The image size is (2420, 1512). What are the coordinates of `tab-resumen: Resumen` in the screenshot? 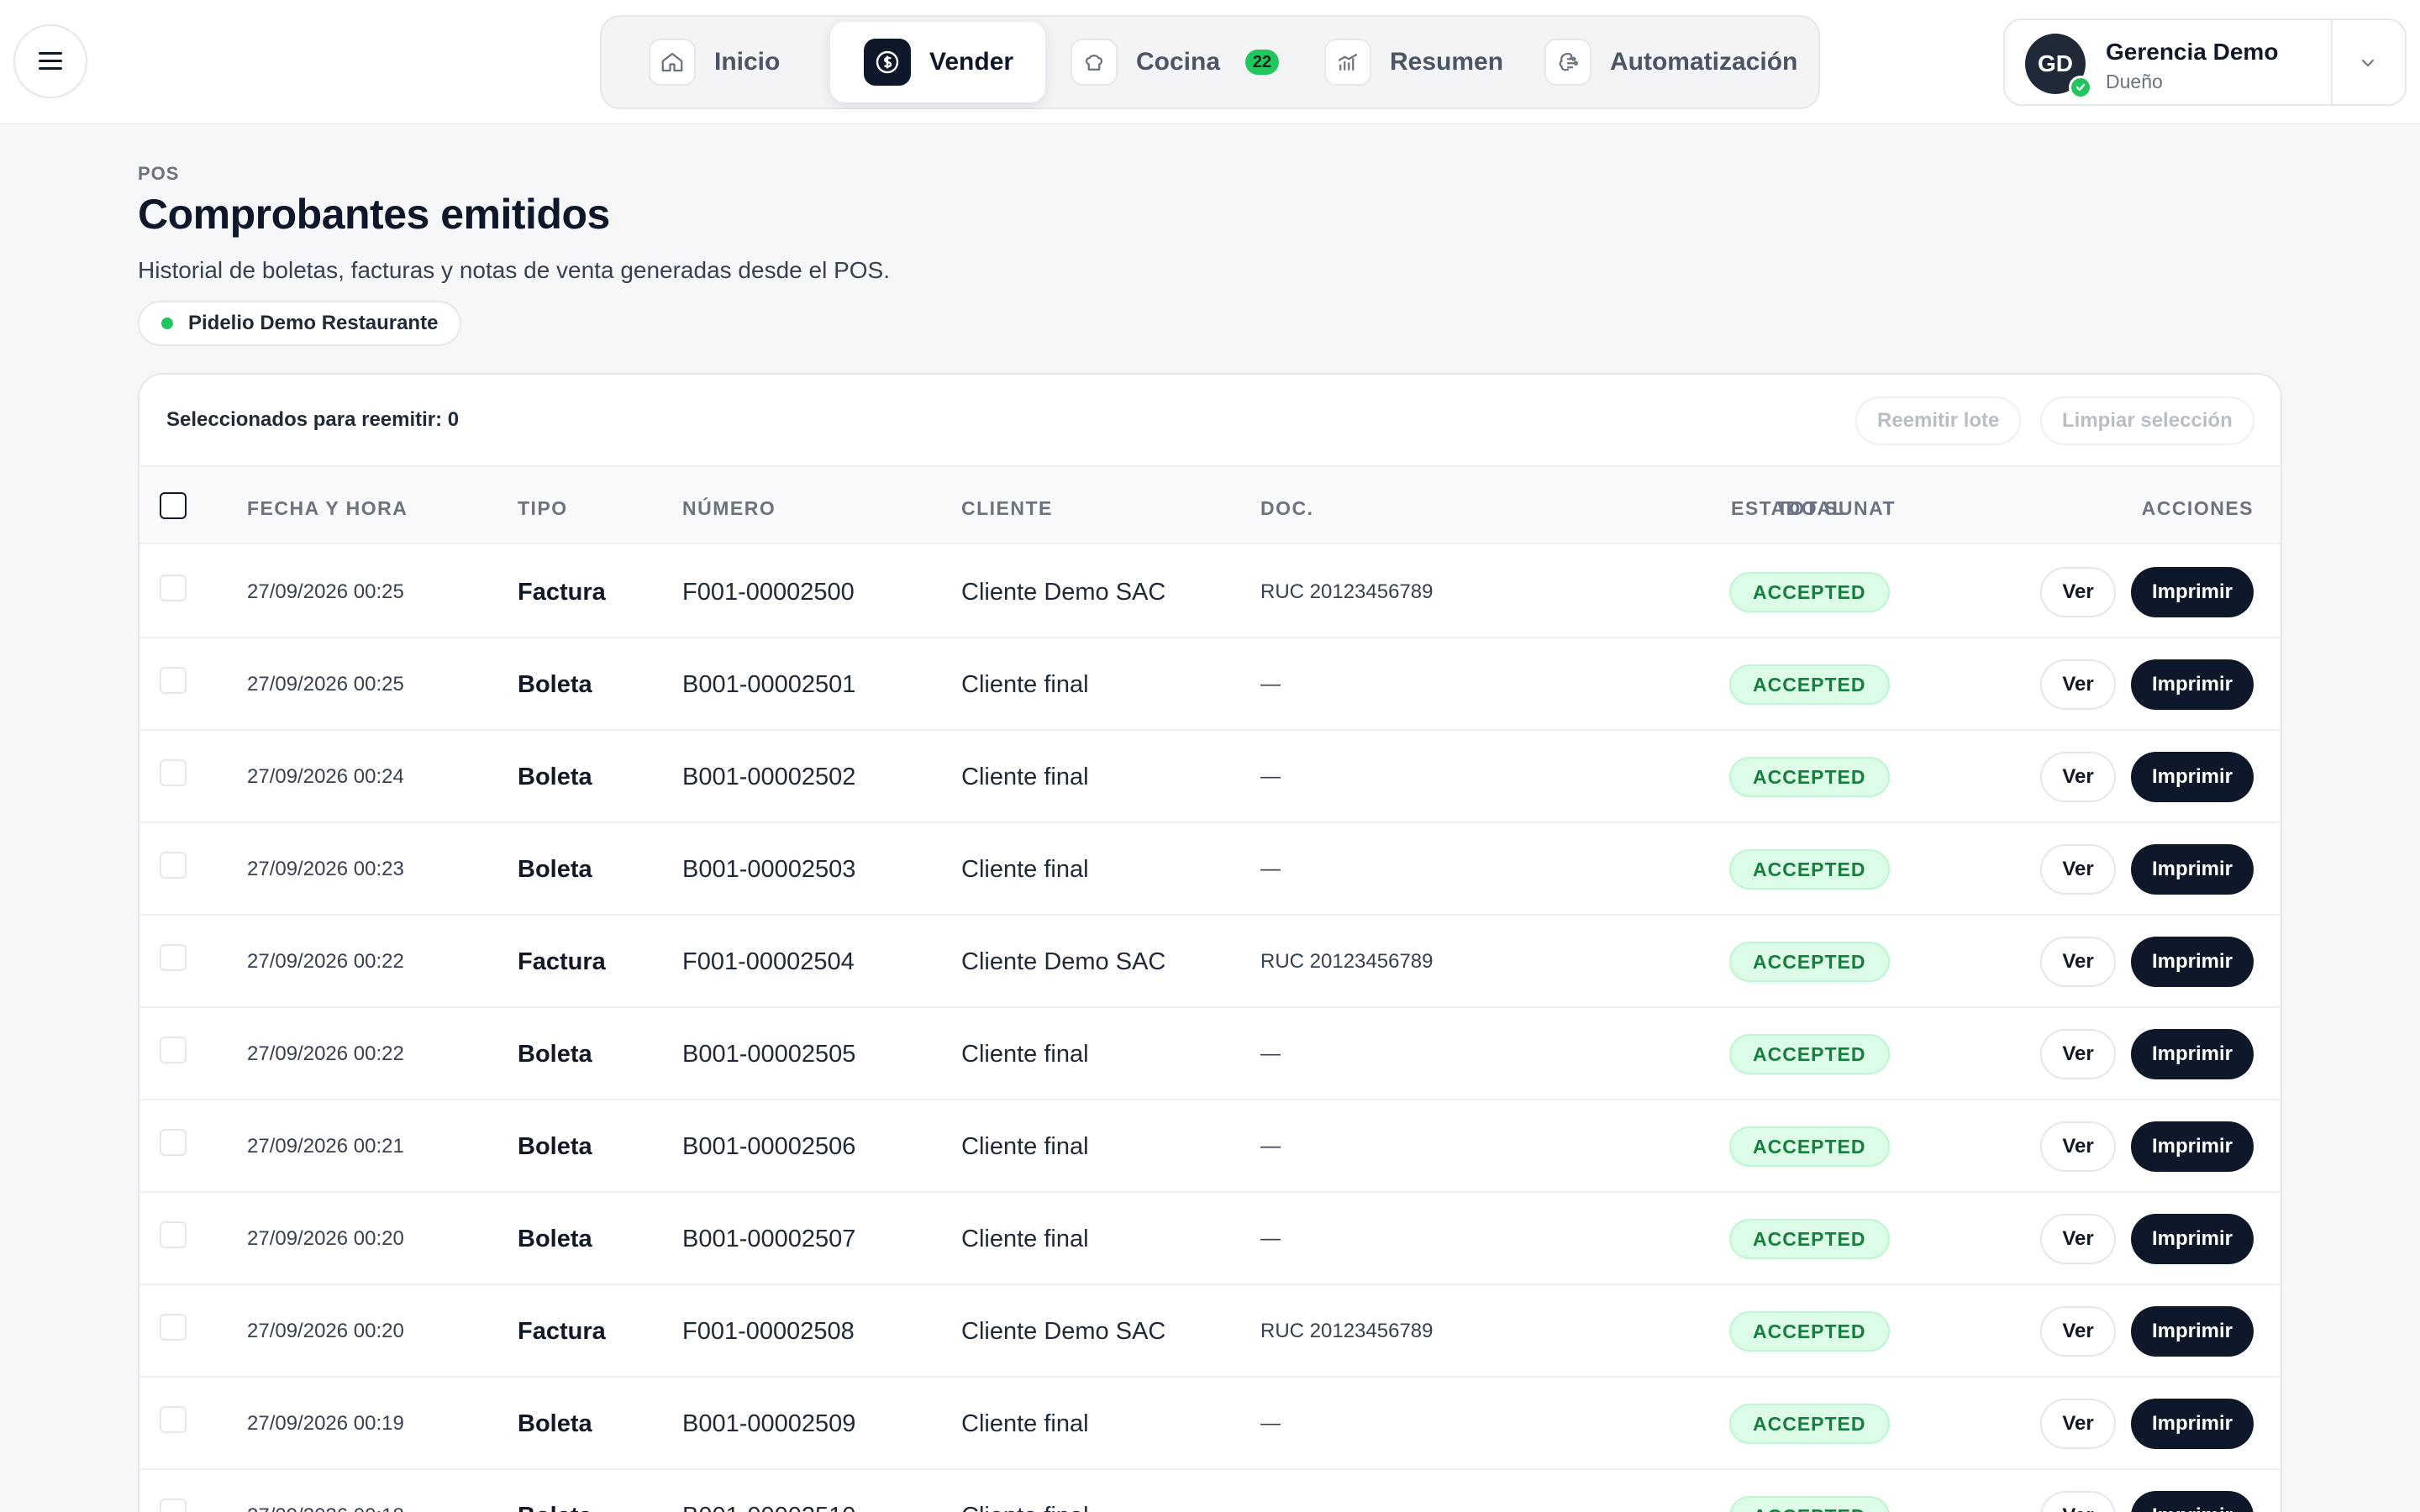 It's located at (1425, 62).